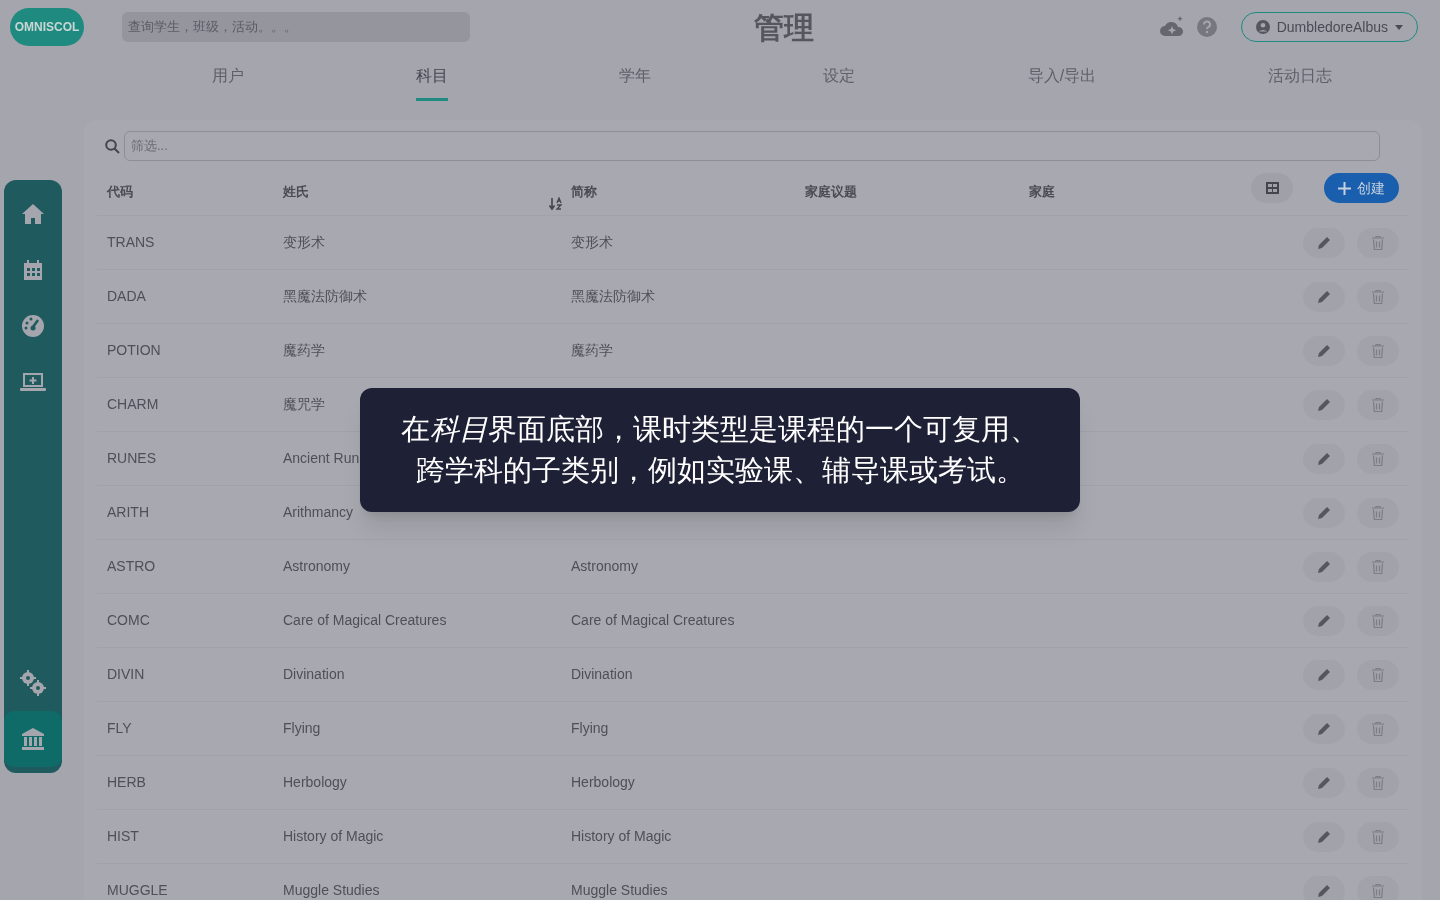 This screenshot has width=1440, height=900. Describe the element at coordinates (131, 242) in the screenshot. I see `table-cell: TRANS` at that location.